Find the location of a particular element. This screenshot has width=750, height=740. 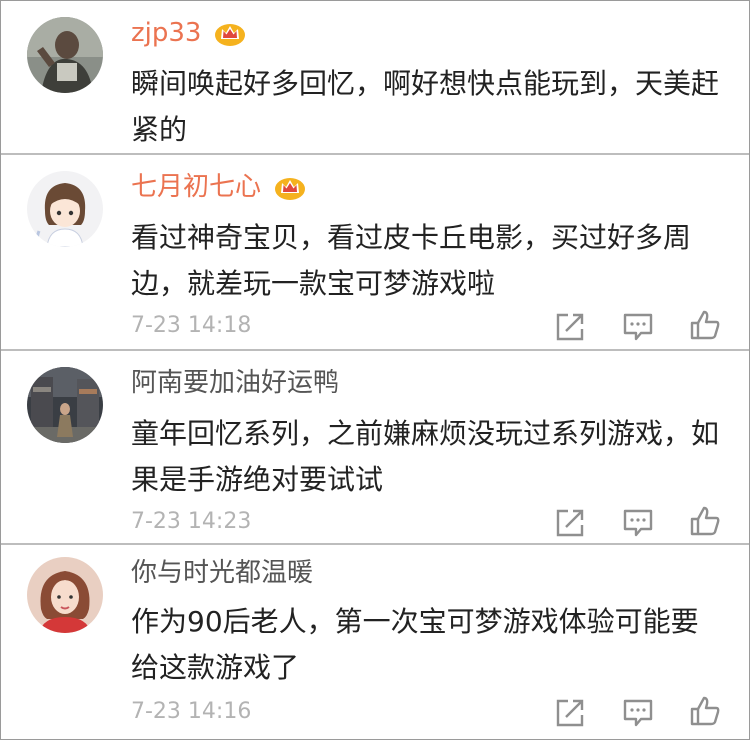

username: zjp33 is located at coordinates (166, 33).